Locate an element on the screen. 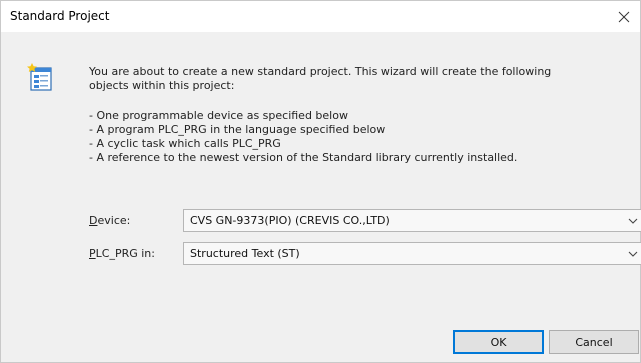  ok-button: OK is located at coordinates (498, 342).